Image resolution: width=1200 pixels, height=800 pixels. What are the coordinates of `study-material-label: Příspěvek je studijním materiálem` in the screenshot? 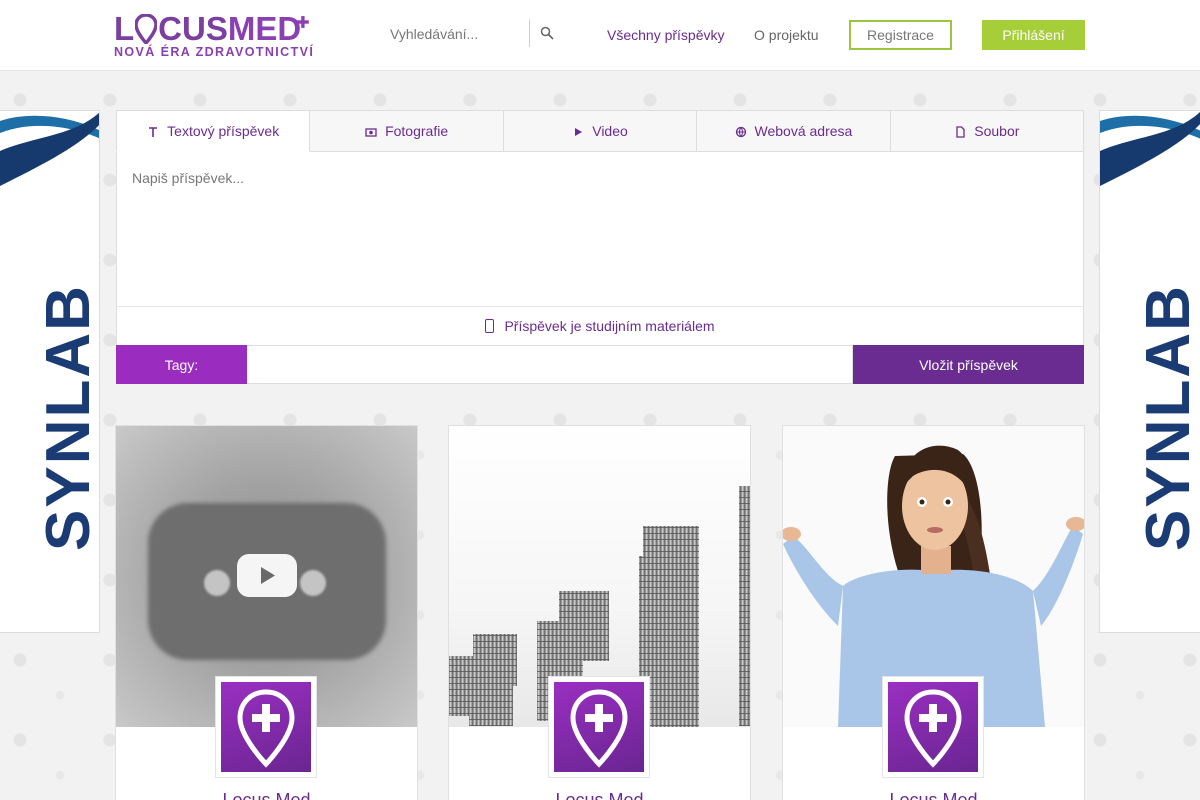 It's located at (609, 326).